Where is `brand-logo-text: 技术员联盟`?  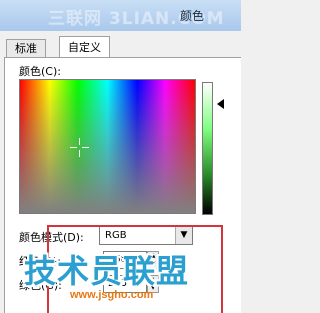
brand-logo-text: 技术员联盟 is located at coordinates (107, 271).